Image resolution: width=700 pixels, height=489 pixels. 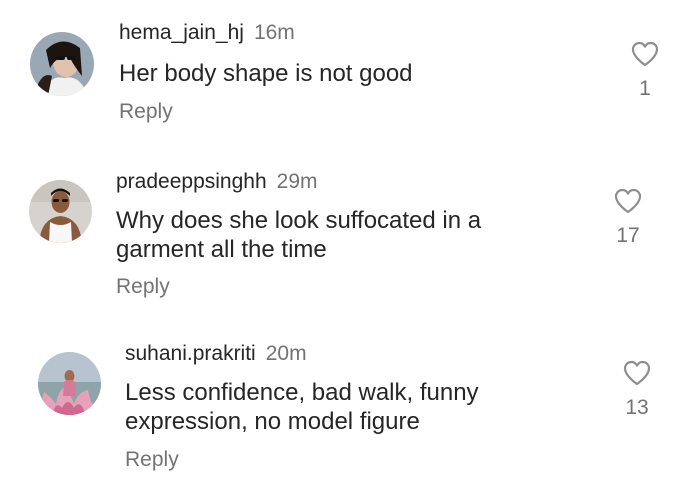 I want to click on comment-username: suhani.prakriti, so click(x=190, y=353).